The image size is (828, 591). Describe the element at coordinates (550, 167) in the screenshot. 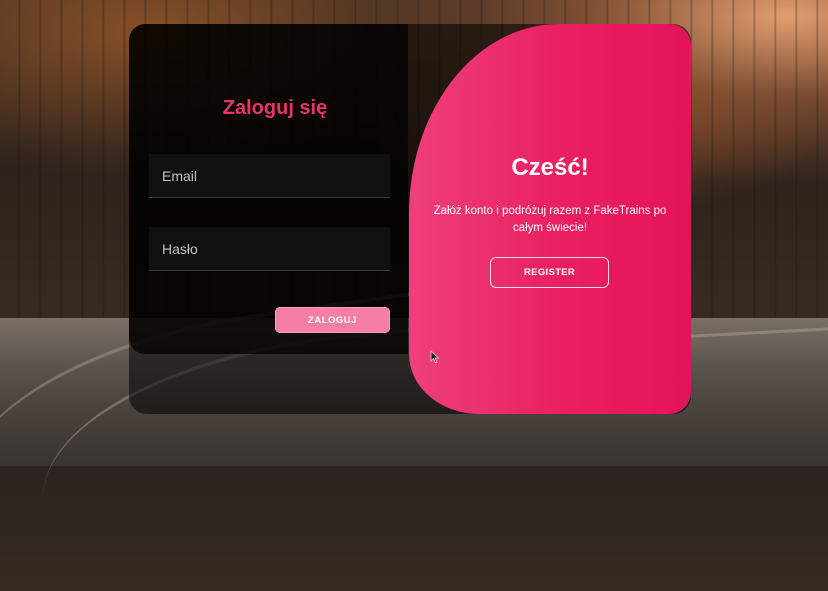

I see `welcome-title: Cześć!` at that location.